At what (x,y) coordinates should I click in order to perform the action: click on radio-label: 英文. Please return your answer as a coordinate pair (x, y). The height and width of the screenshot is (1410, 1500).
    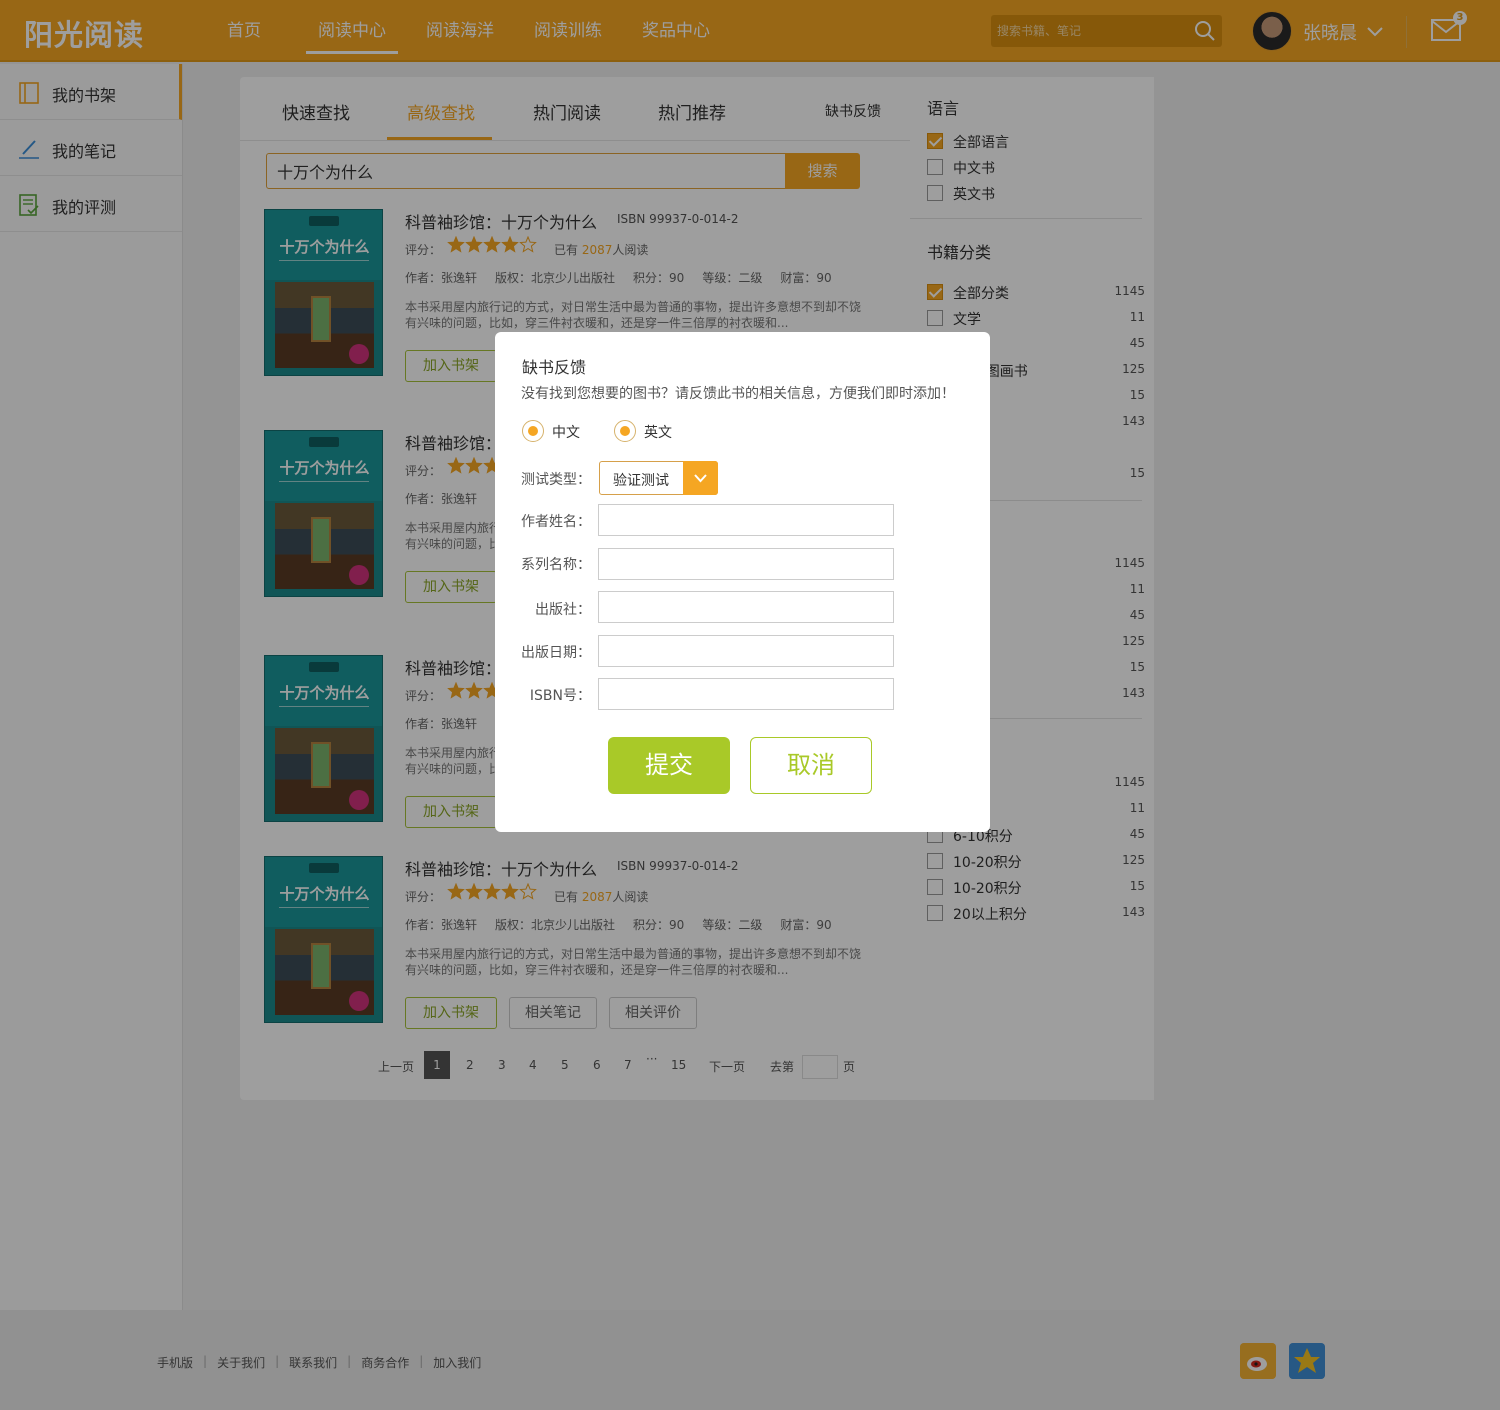
    Looking at the image, I should click on (658, 433).